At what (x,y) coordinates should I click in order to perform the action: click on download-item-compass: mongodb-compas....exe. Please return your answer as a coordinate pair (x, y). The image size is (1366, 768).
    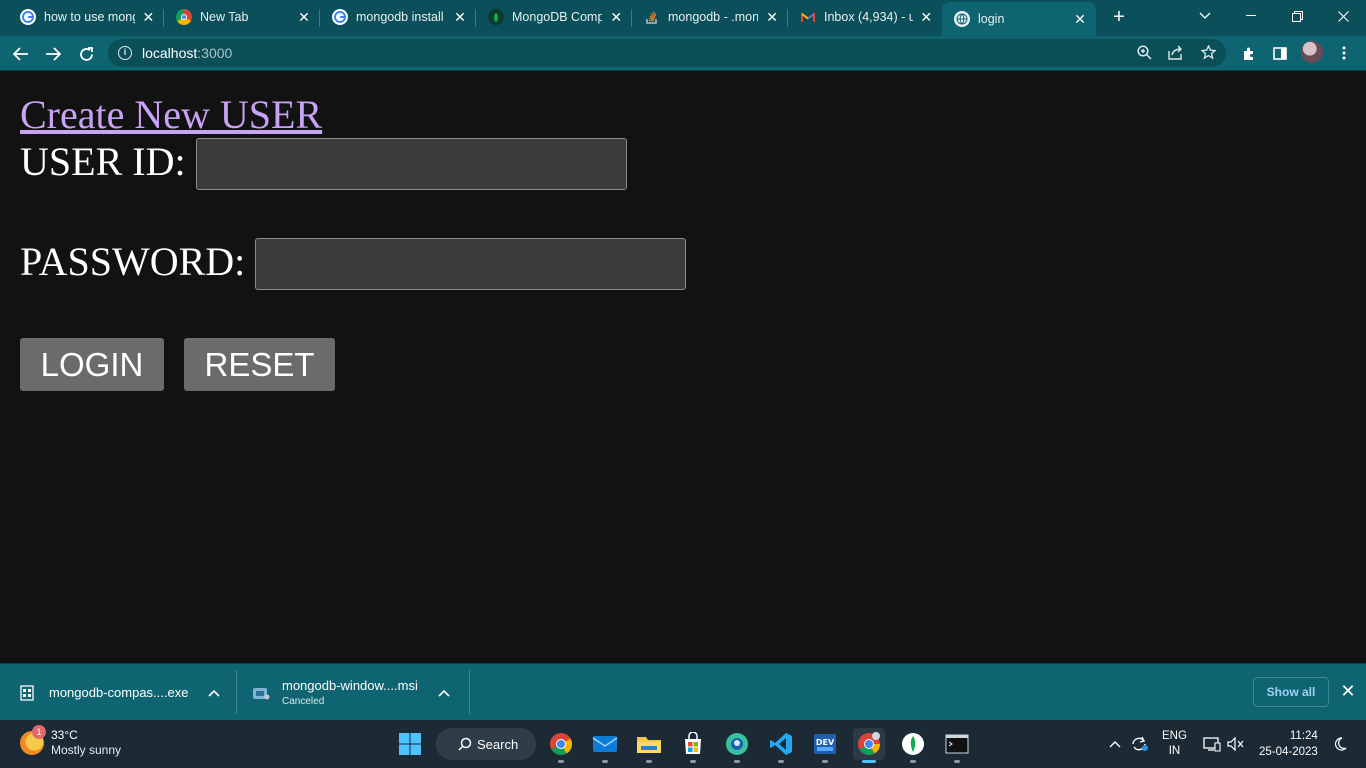
    Looking at the image, I should click on (126, 692).